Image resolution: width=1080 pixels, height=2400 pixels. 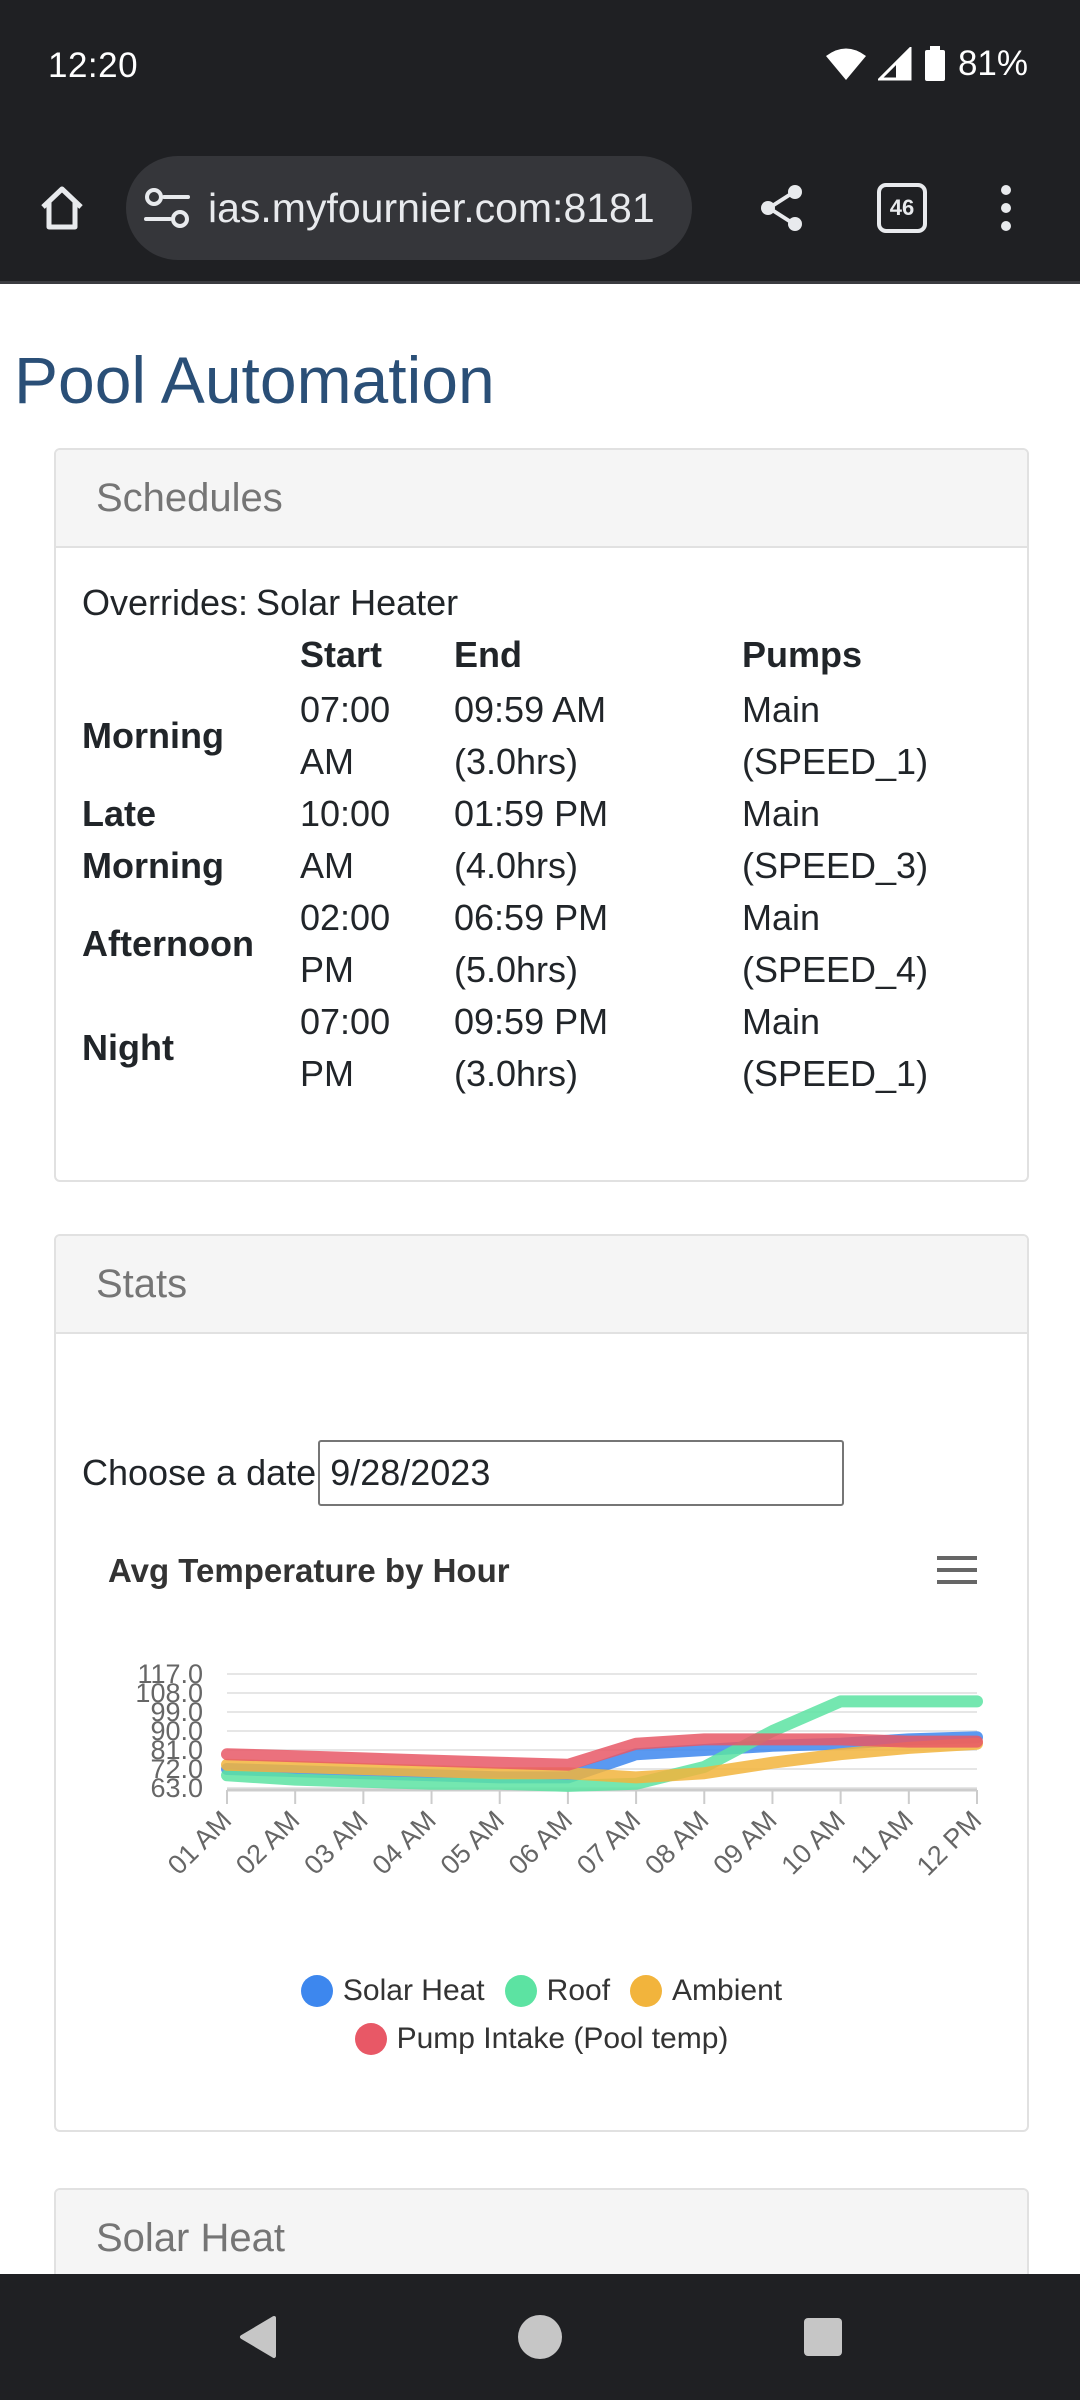 I want to click on battery-percent: 81%, so click(x=992, y=63).